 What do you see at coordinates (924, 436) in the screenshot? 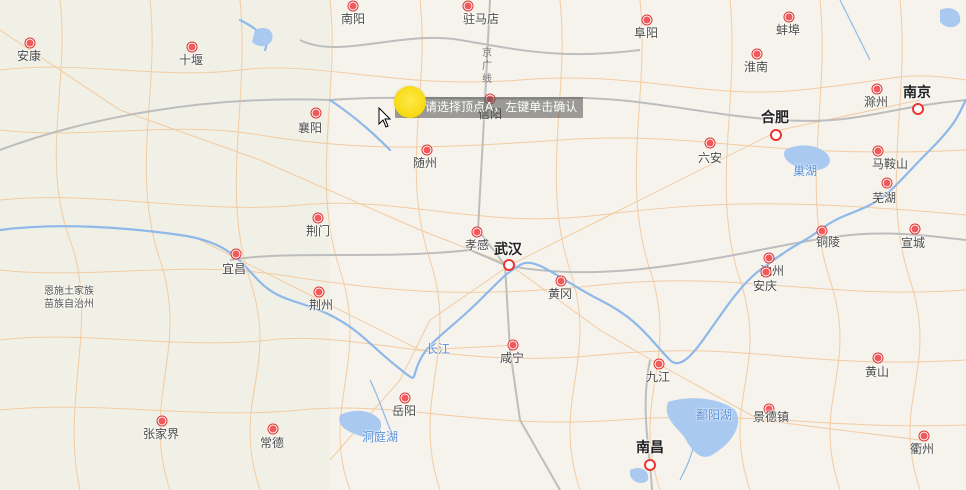
I see `city-dot-quzhou` at bounding box center [924, 436].